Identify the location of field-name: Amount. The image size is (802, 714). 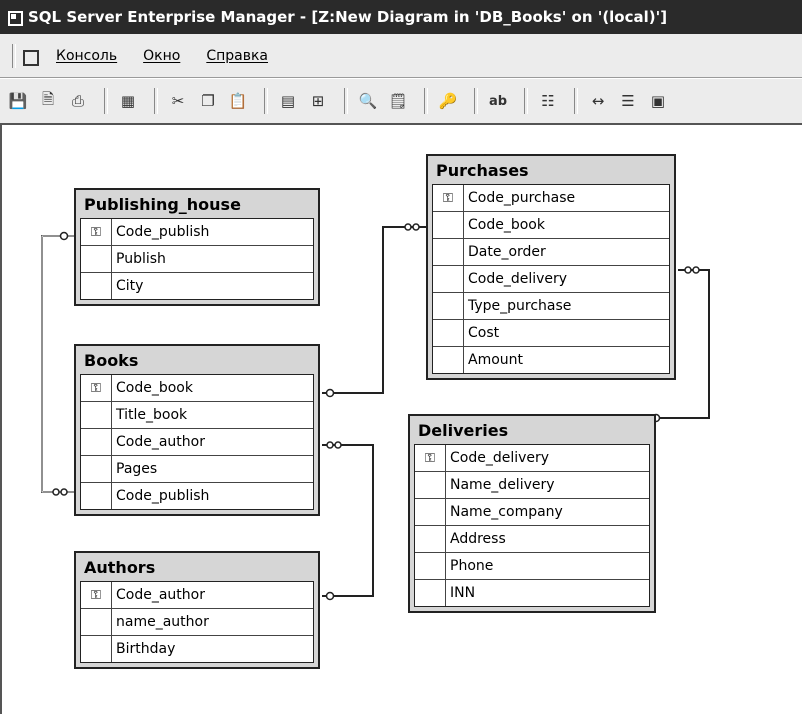
(496, 360).